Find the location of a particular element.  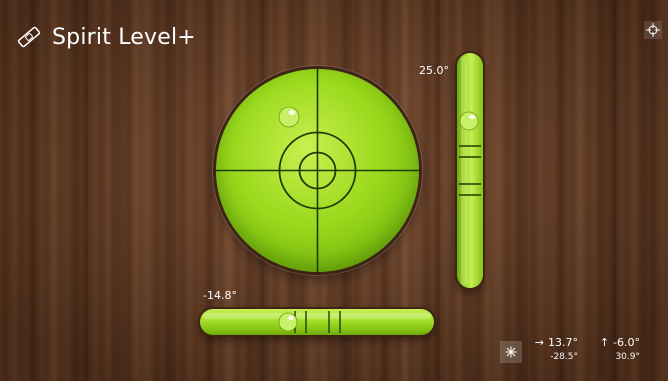

horizontal-tube-graphic is located at coordinates (317, 322).